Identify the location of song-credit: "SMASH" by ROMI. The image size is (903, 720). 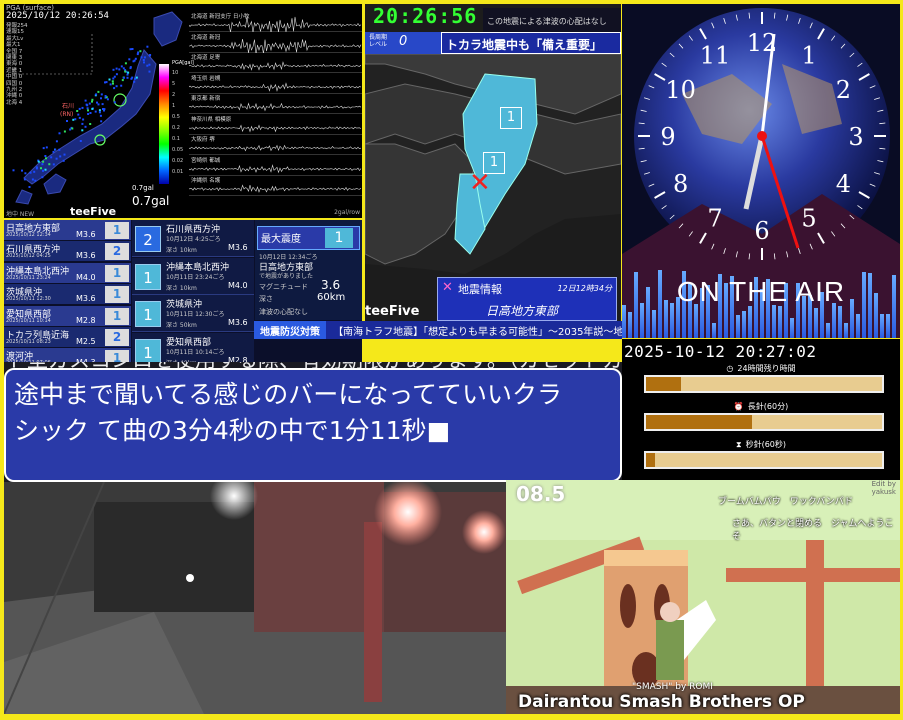
(672, 687).